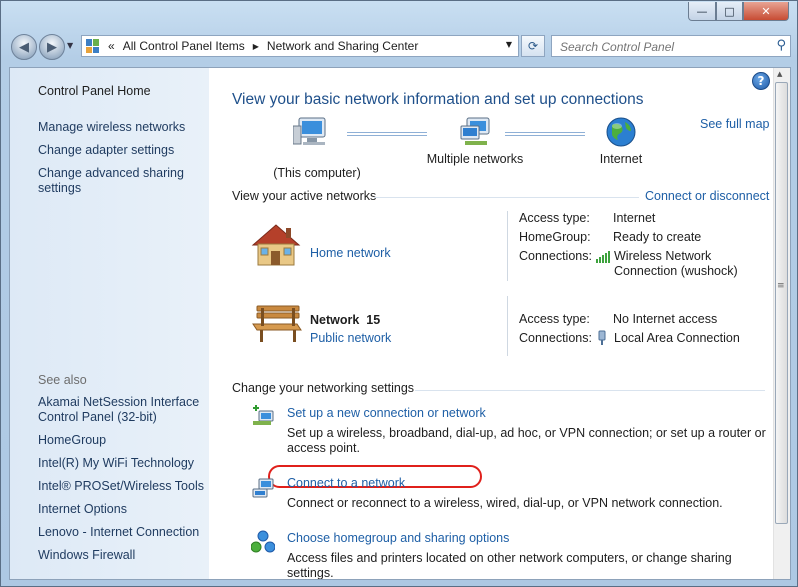 The image size is (798, 587). Describe the element at coordinates (621, 132) in the screenshot. I see `globe-icon` at that location.